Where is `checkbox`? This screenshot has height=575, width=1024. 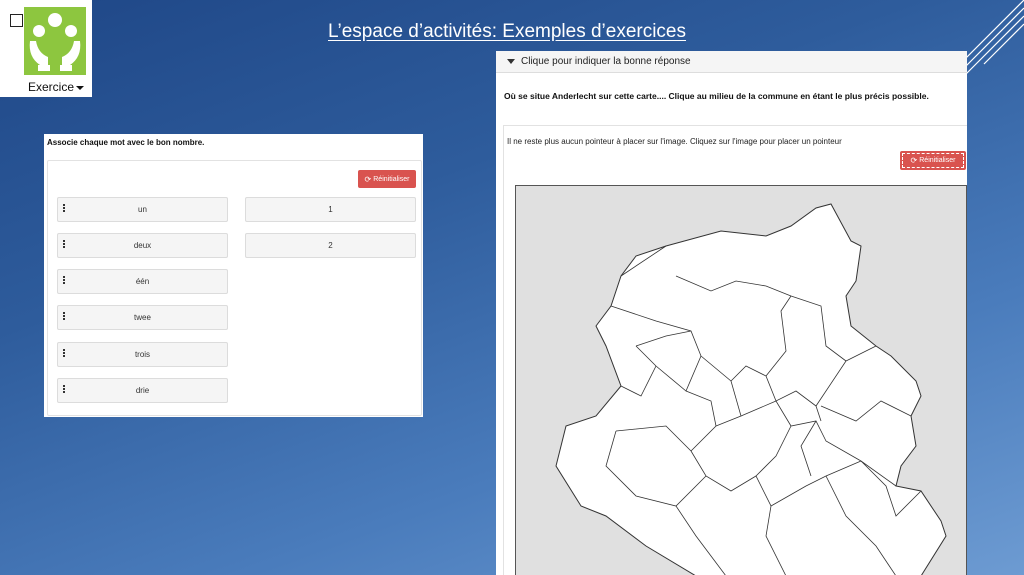
checkbox is located at coordinates (16, 20).